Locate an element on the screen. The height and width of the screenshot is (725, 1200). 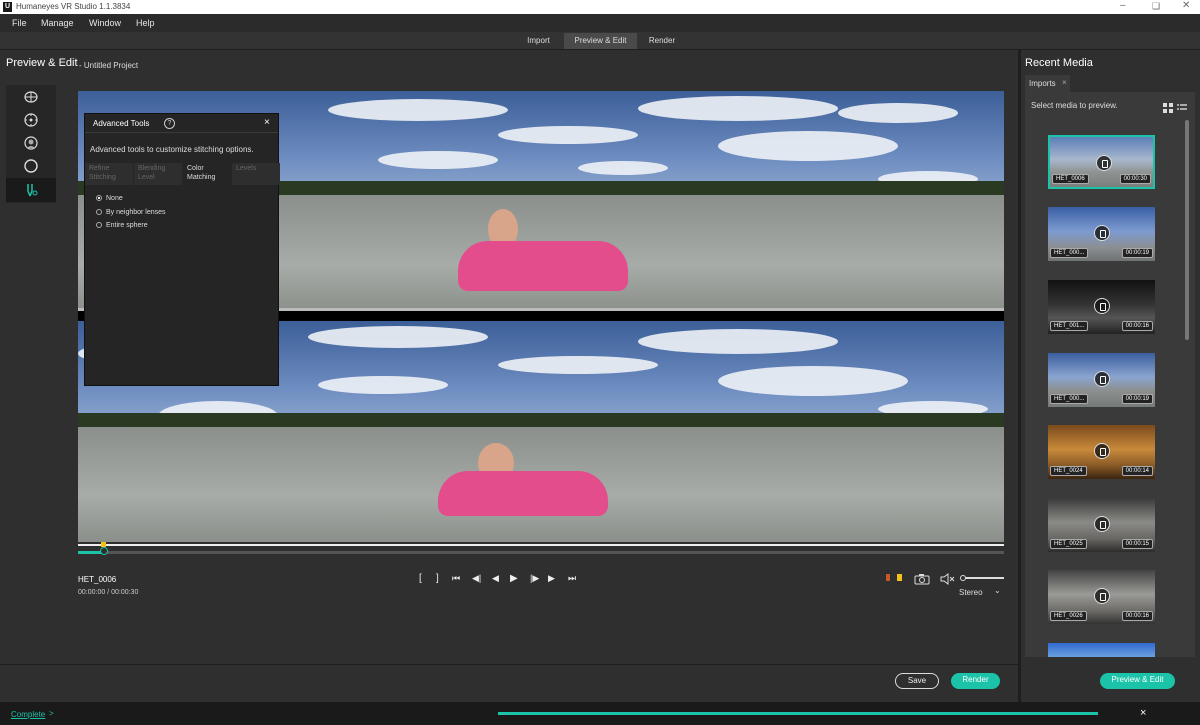
recent-media-heading: Recent Media is located at coordinates (1059, 63).